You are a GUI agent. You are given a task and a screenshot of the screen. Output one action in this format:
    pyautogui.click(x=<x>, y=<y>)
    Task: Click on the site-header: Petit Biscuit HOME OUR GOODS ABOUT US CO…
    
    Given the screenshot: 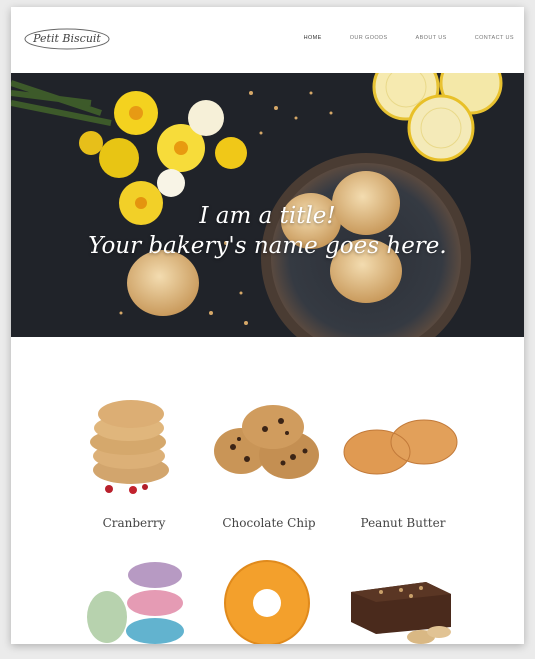 What is the action you would take?
    pyautogui.click(x=267, y=40)
    